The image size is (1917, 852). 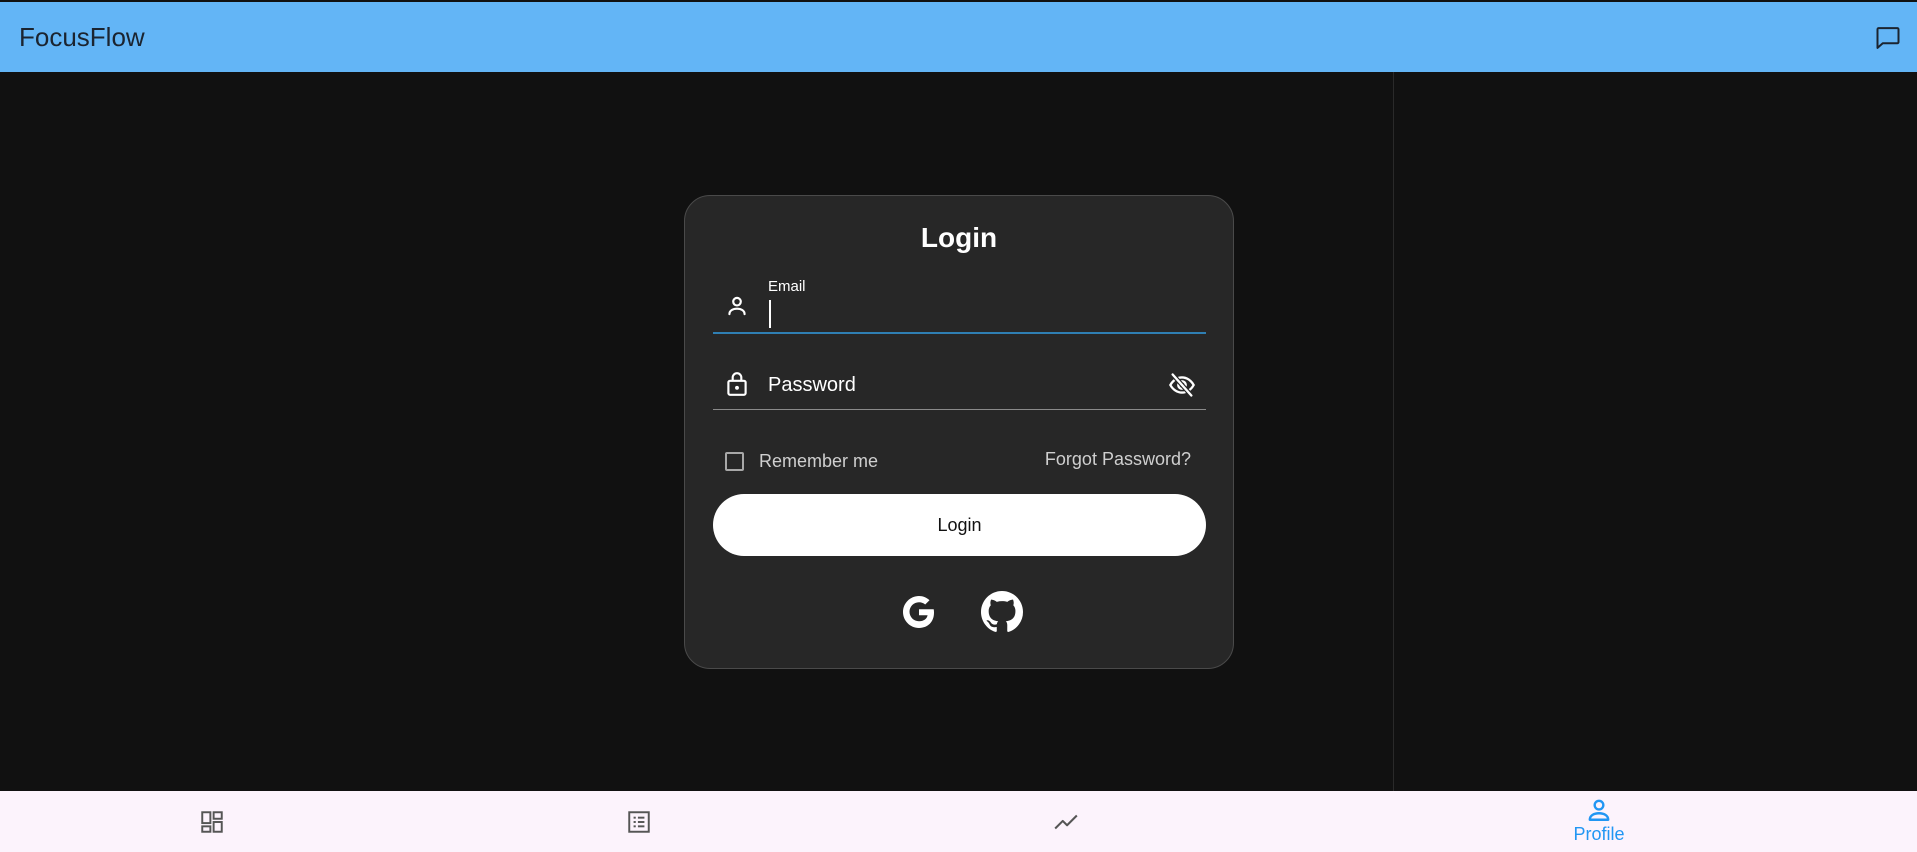 I want to click on login-button: Login, so click(x=959, y=525).